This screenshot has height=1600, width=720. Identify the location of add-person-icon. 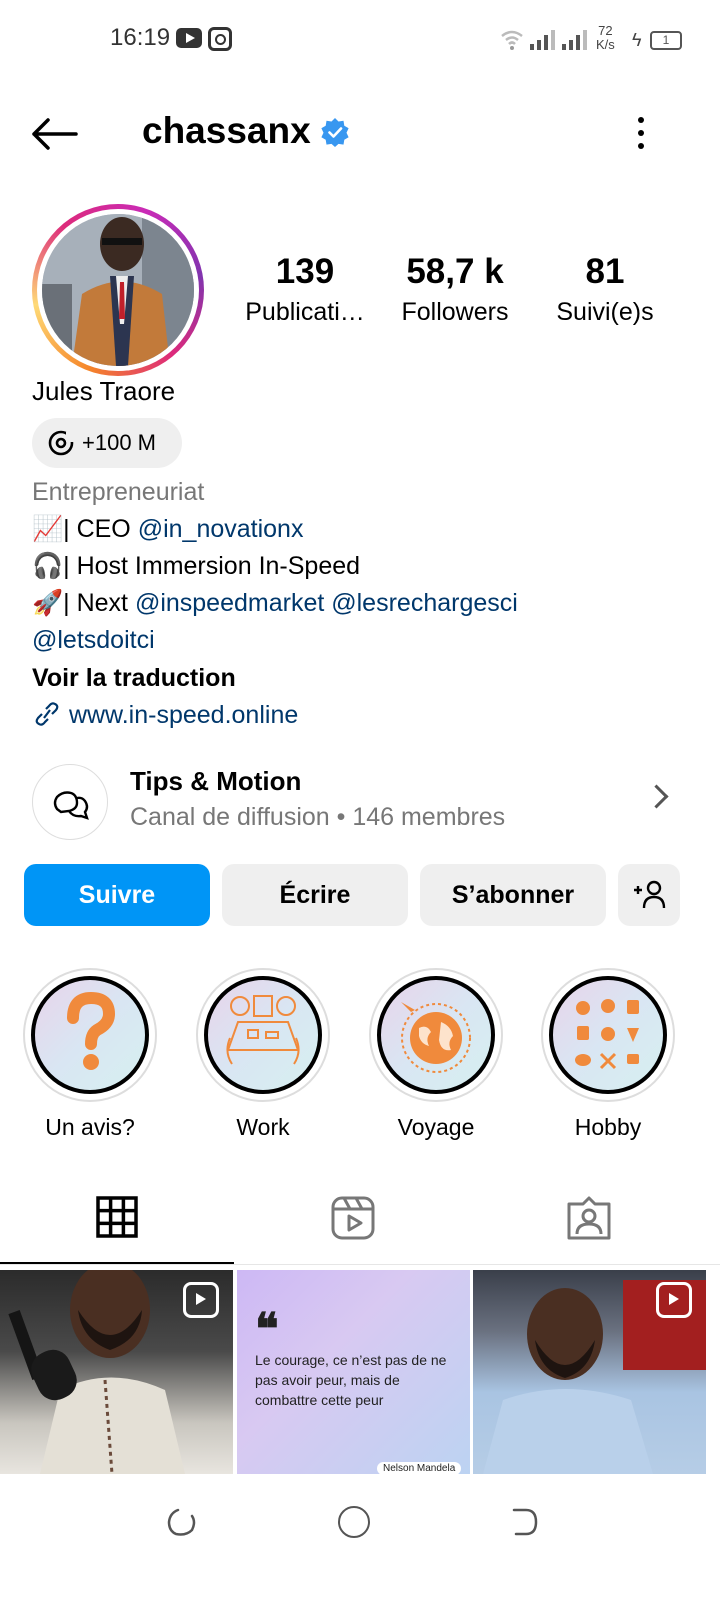
(650, 894).